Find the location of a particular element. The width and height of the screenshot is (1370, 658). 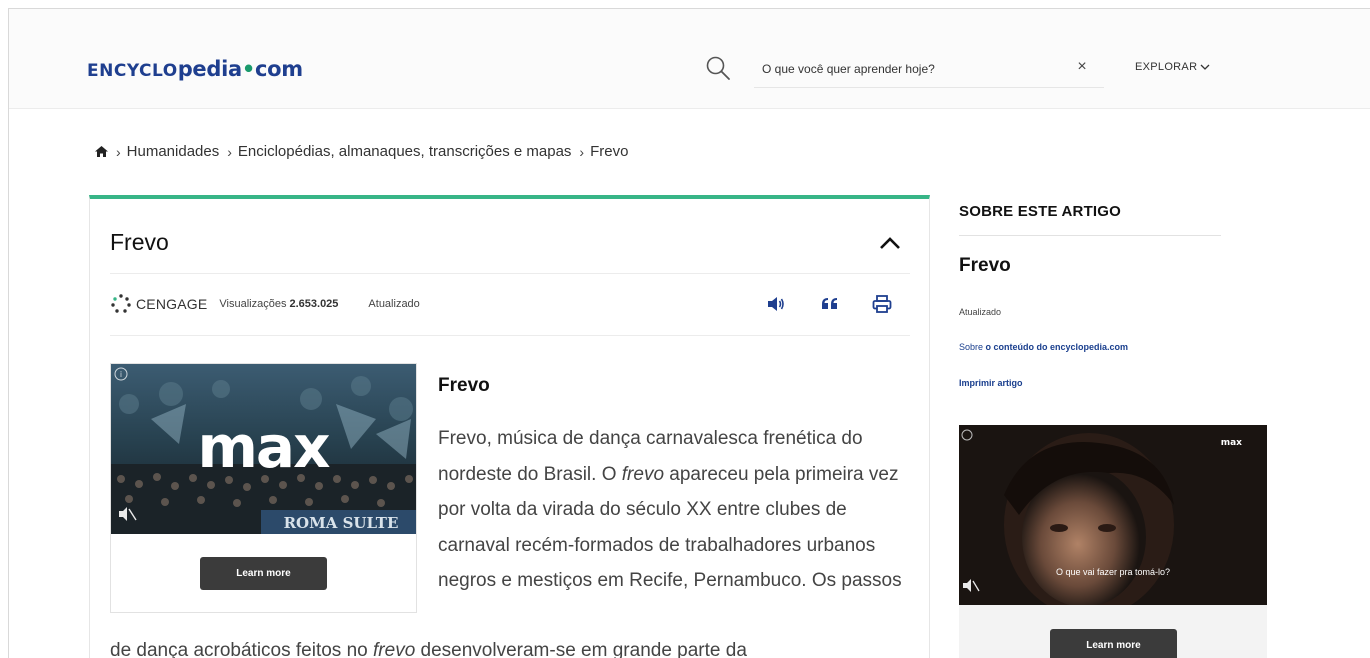

ad-brand-small: max is located at coordinates (1231, 443).